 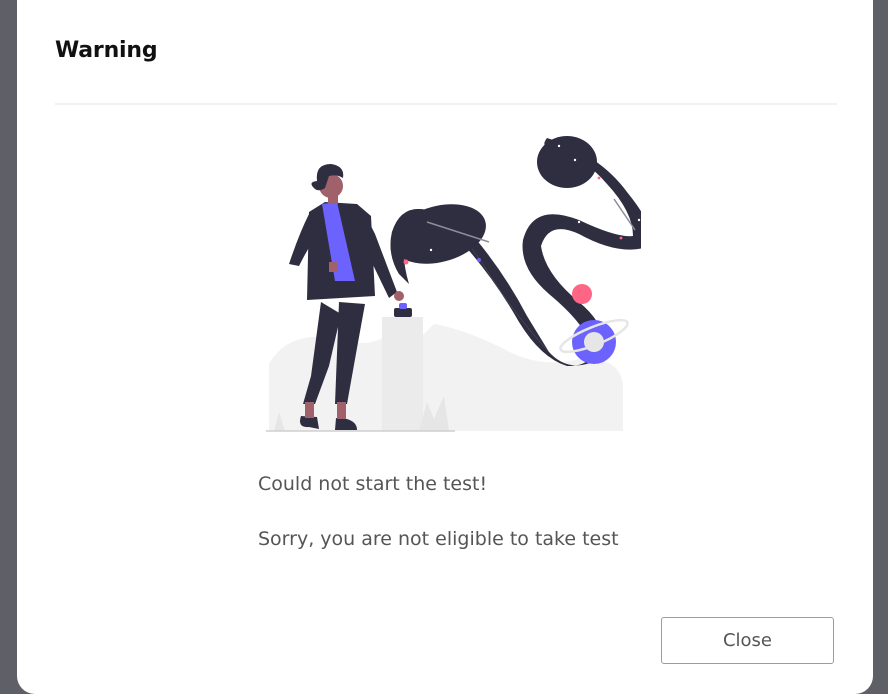 I want to click on dialog-title: Warning, so click(x=106, y=50).